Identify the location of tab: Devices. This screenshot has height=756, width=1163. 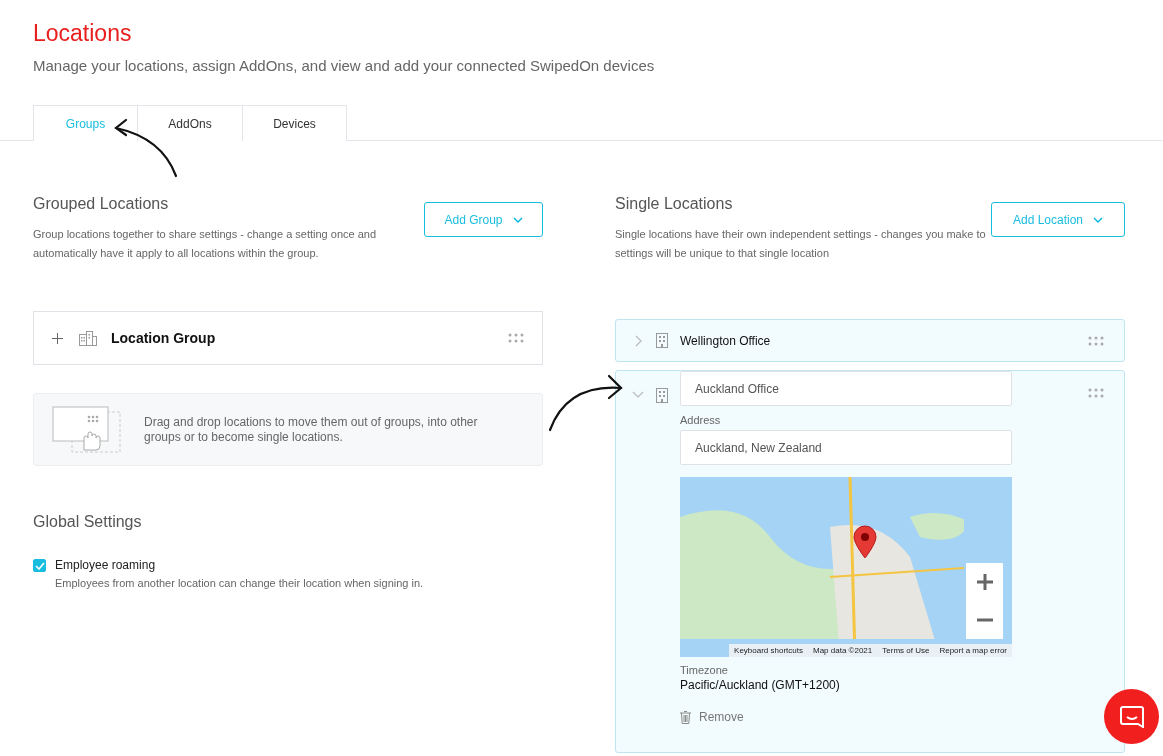
(294, 123).